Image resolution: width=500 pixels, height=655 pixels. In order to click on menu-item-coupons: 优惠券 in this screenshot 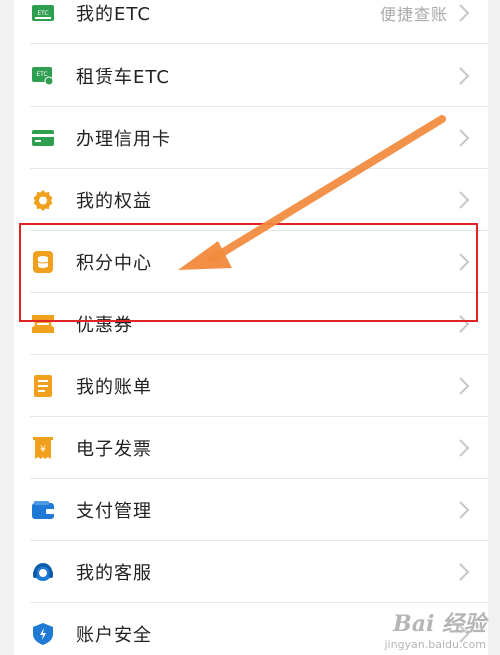, I will do `click(251, 324)`.